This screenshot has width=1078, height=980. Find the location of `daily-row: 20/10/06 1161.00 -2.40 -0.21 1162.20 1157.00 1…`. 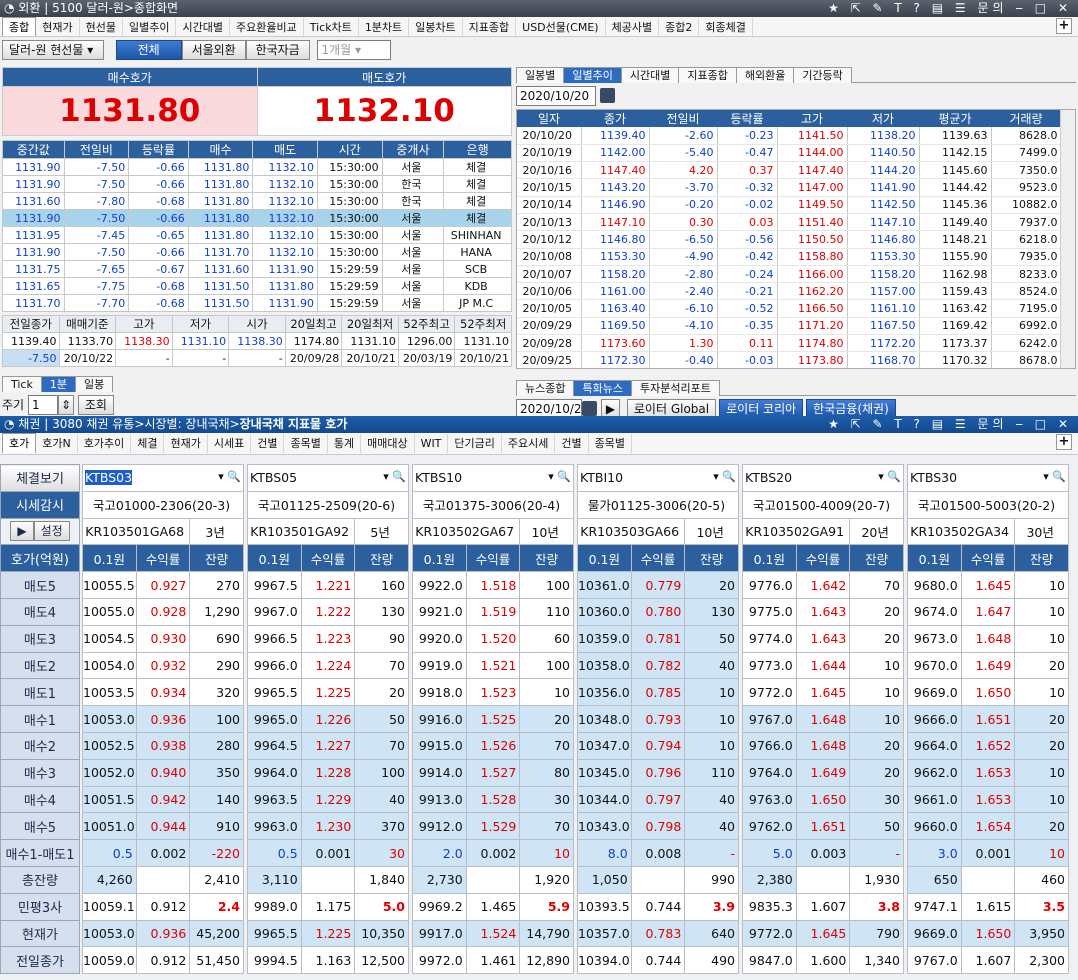

daily-row: 20/10/06 1161.00 -2.40 -0.21 1162.20 1157.00 1… is located at coordinates (789, 291).